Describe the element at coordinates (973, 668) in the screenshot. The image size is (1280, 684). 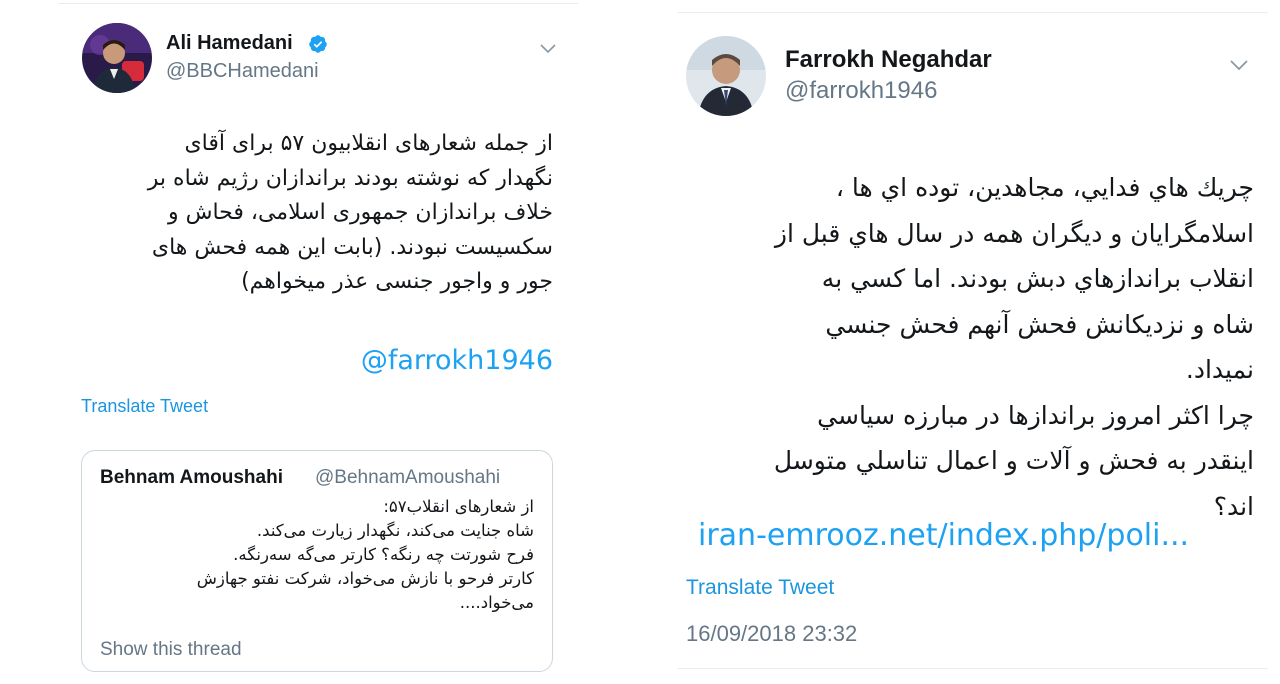
I see `right-bottom-divider` at that location.